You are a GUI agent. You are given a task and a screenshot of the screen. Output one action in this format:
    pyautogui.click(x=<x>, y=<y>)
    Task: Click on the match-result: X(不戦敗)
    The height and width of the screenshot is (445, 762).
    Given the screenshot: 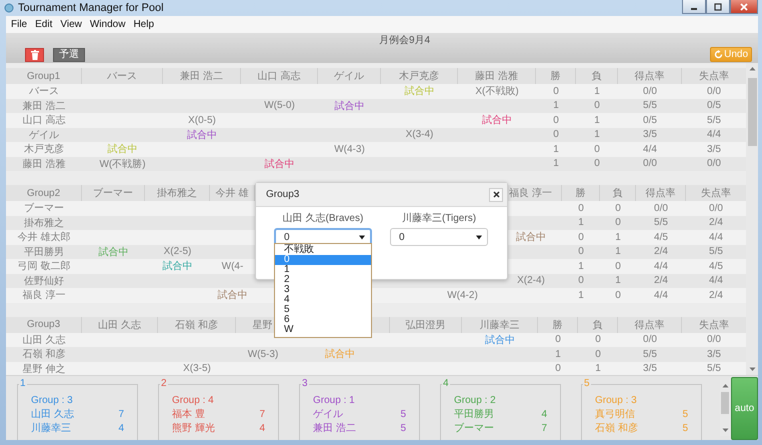 What is the action you would take?
    pyautogui.click(x=497, y=91)
    